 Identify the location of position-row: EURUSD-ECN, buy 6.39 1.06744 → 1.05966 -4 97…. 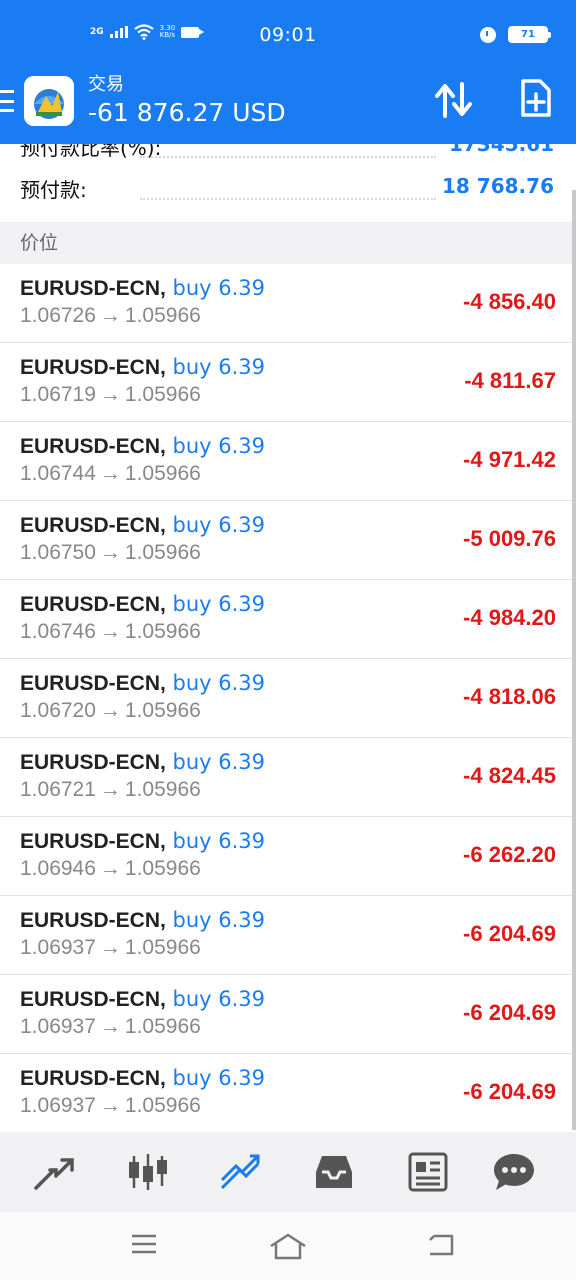
(288, 461).